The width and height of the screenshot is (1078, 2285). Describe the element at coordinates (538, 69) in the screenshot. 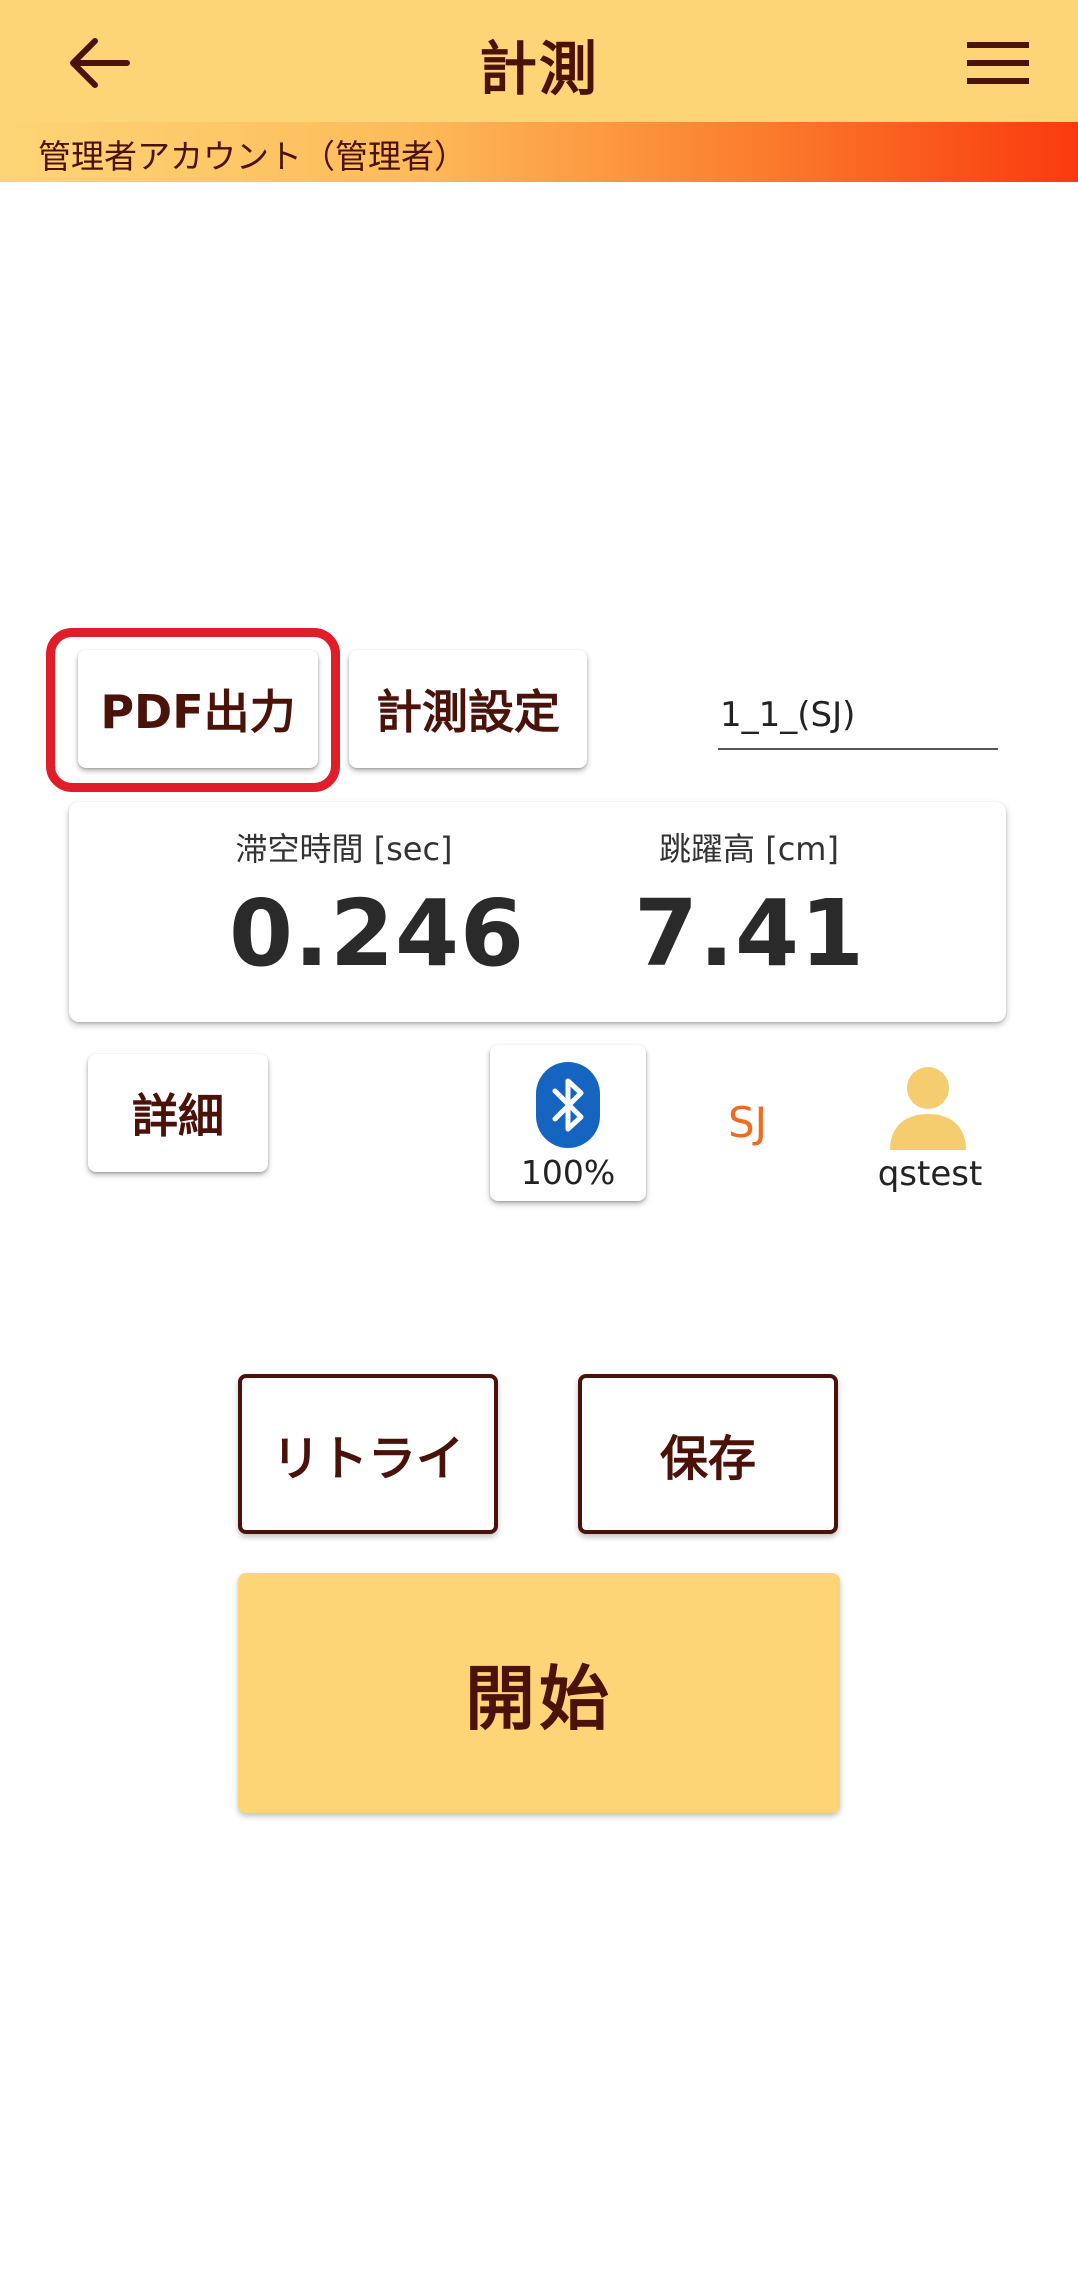

I see `page-title: 計測` at that location.